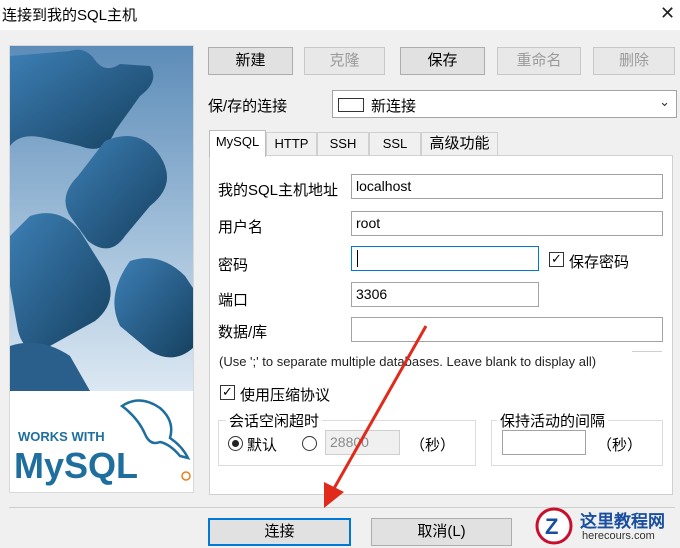 This screenshot has height=548, width=680. What do you see at coordinates (227, 392) in the screenshot?
I see `compress-checkbox: ✓` at bounding box center [227, 392].